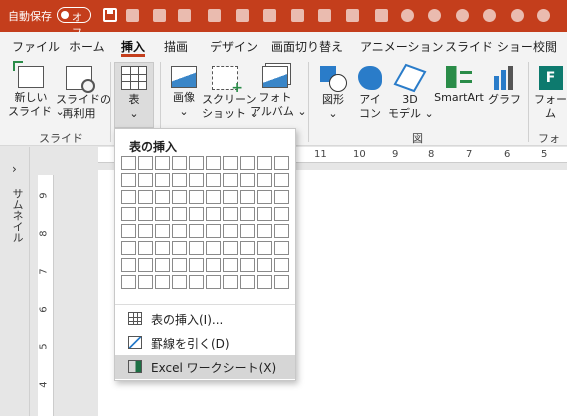  What do you see at coordinates (333, 93) in the screenshot?
I see `shapes-button: 図形 ⌄` at bounding box center [333, 93].